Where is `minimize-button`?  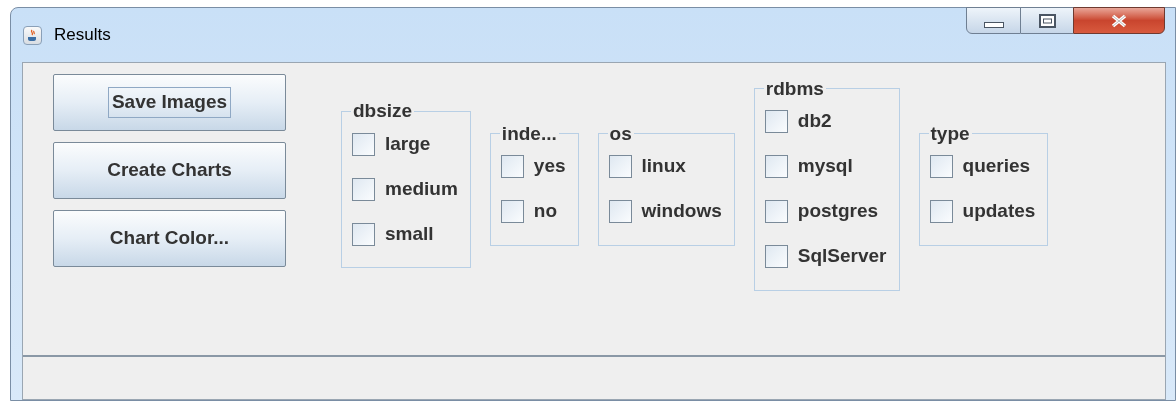 minimize-button is located at coordinates (993, 20).